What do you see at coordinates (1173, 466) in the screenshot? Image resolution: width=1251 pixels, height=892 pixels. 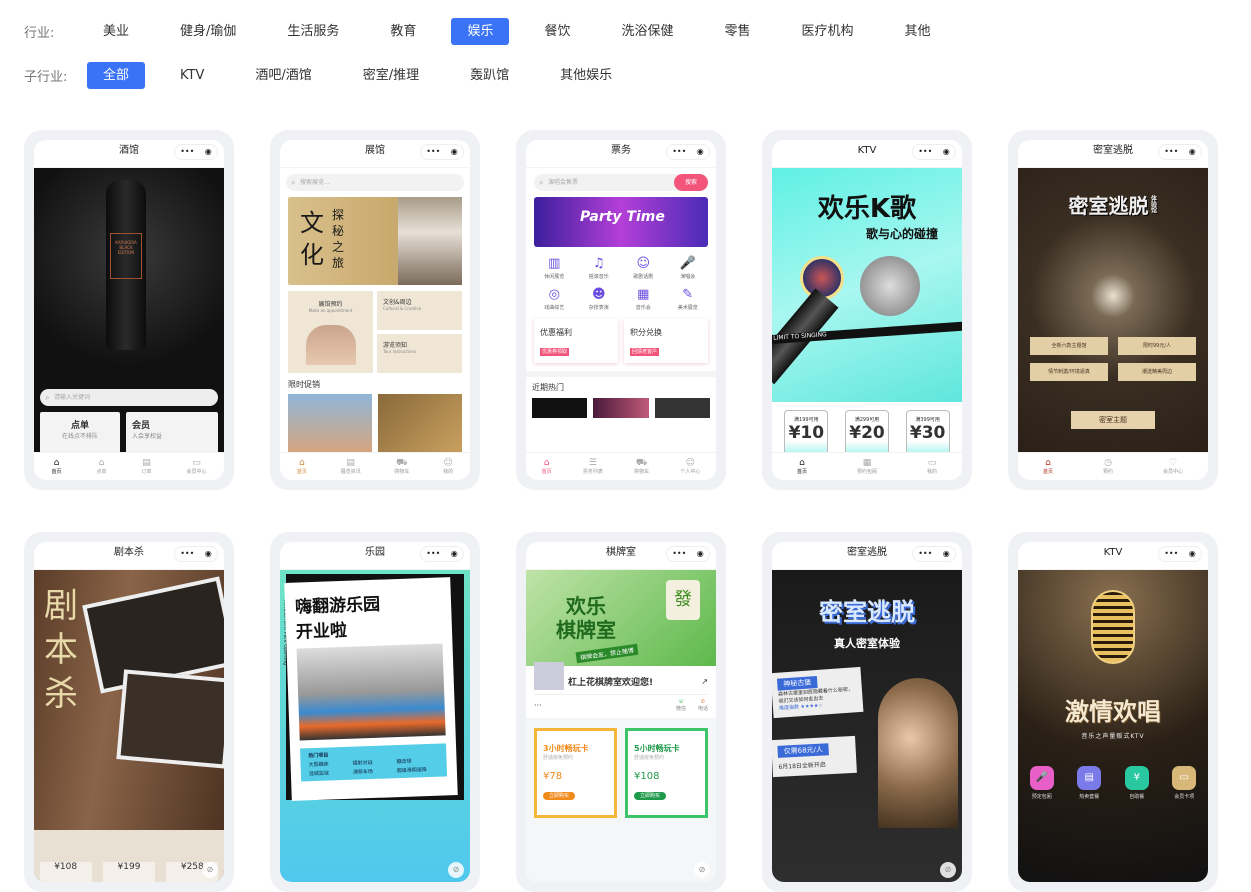 I see `tab-item: ♡ 会员中心` at bounding box center [1173, 466].